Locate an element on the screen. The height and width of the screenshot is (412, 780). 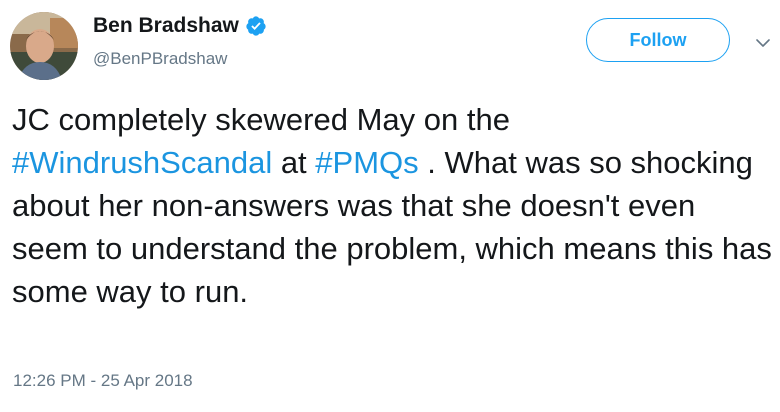
more-options-button is located at coordinates (763, 43).